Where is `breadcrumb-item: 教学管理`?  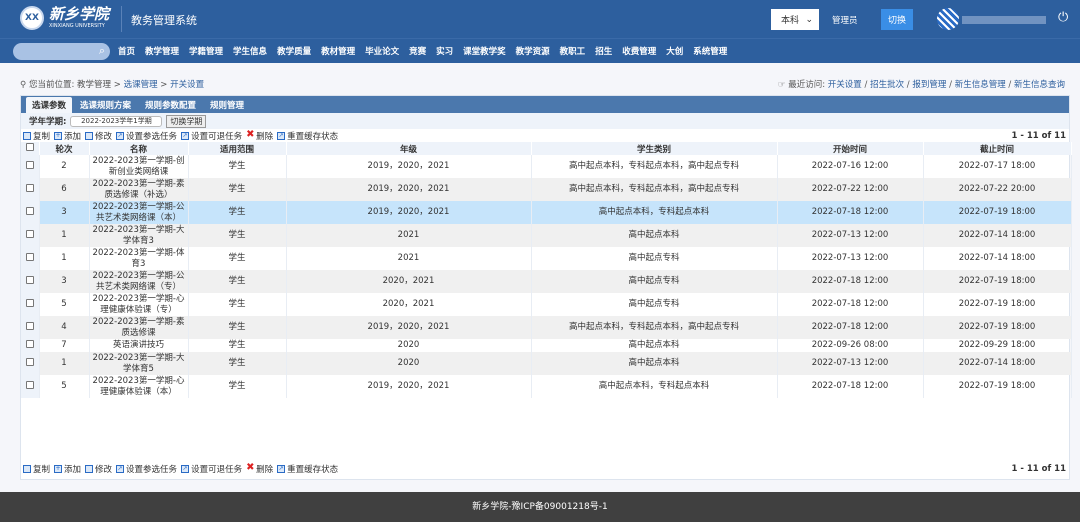
breadcrumb-item: 教学管理 is located at coordinates (94, 85).